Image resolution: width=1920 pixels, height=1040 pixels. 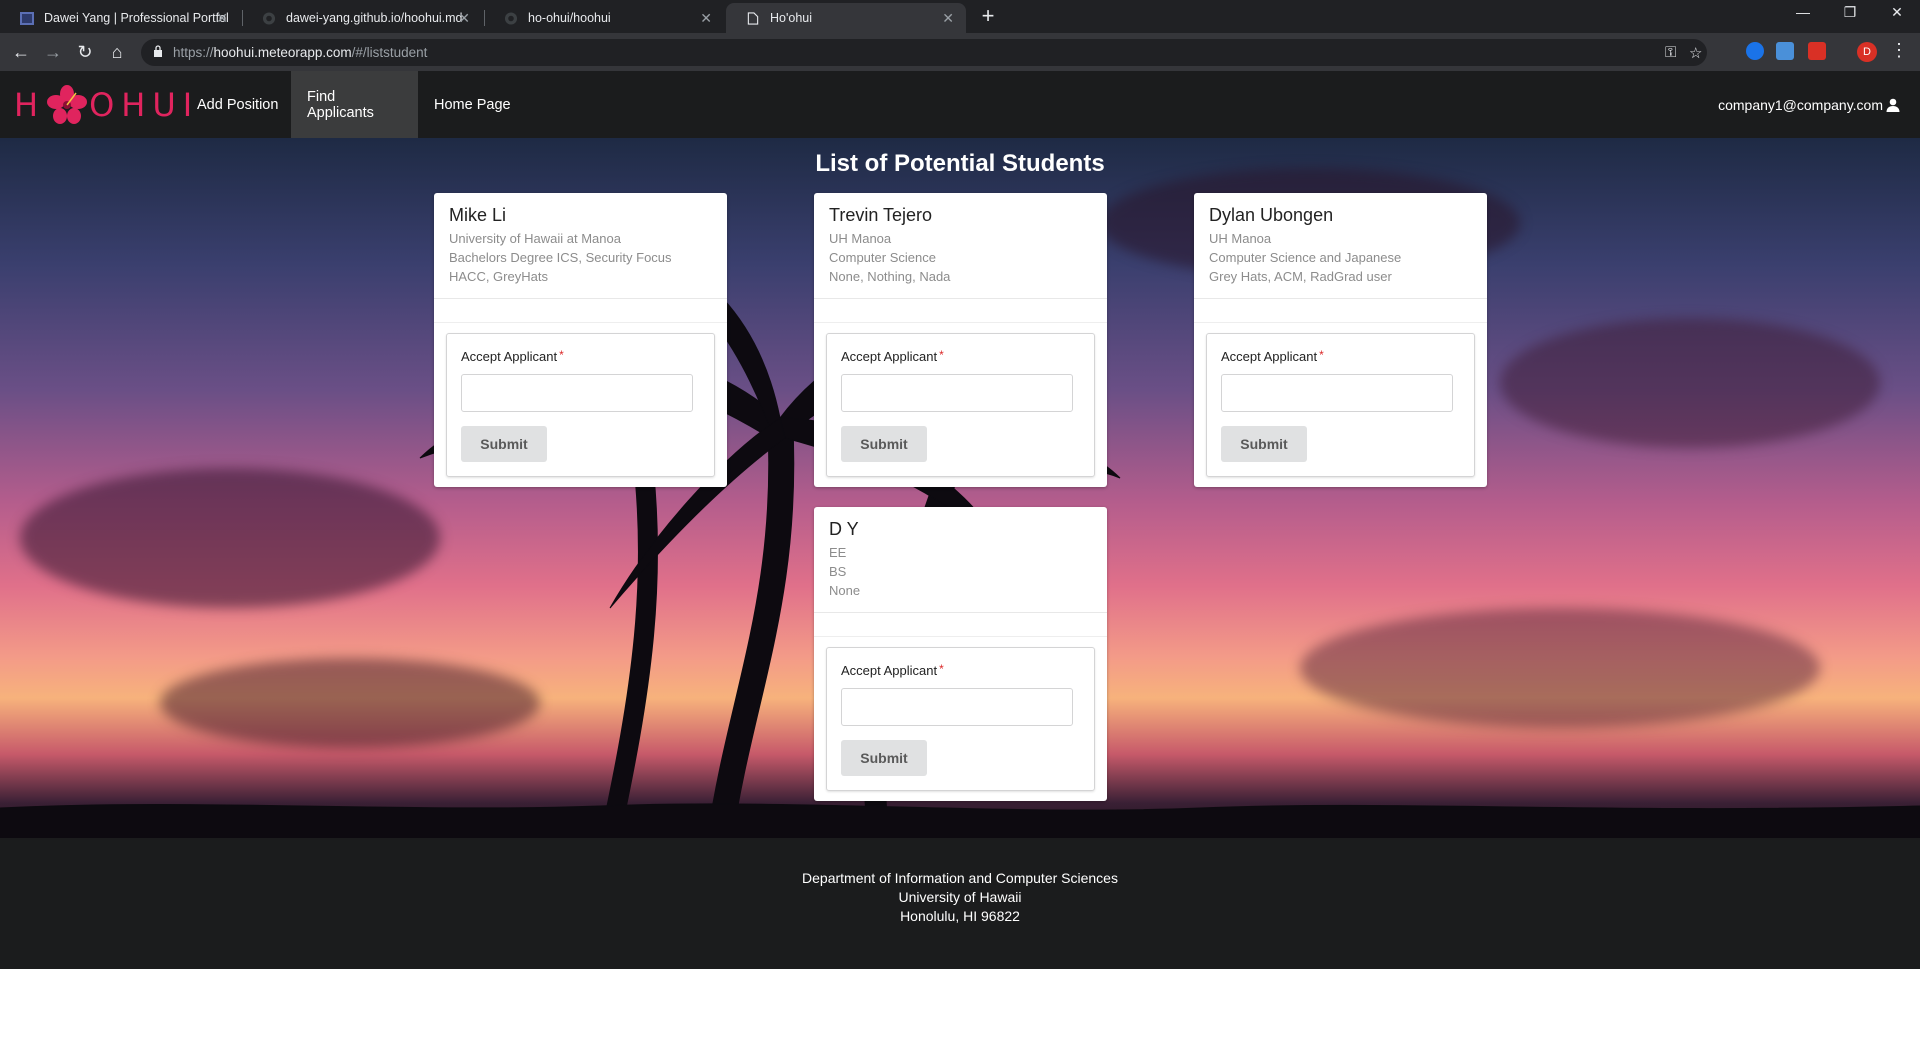 What do you see at coordinates (472, 104) in the screenshot?
I see `nav-home-page: Home Page` at bounding box center [472, 104].